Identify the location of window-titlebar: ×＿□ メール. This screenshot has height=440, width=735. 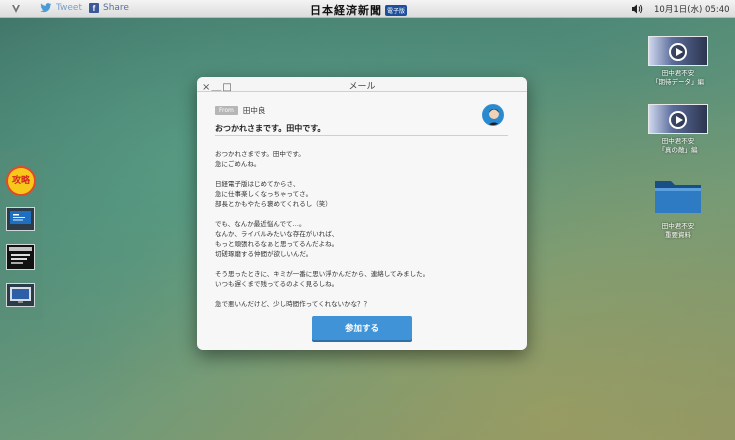
(362, 85).